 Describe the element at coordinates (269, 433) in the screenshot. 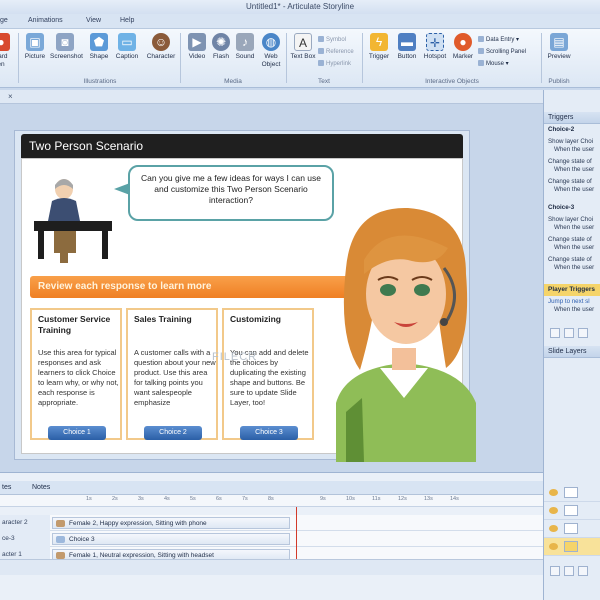

I see `choice-3-button: Choice 3` at that location.